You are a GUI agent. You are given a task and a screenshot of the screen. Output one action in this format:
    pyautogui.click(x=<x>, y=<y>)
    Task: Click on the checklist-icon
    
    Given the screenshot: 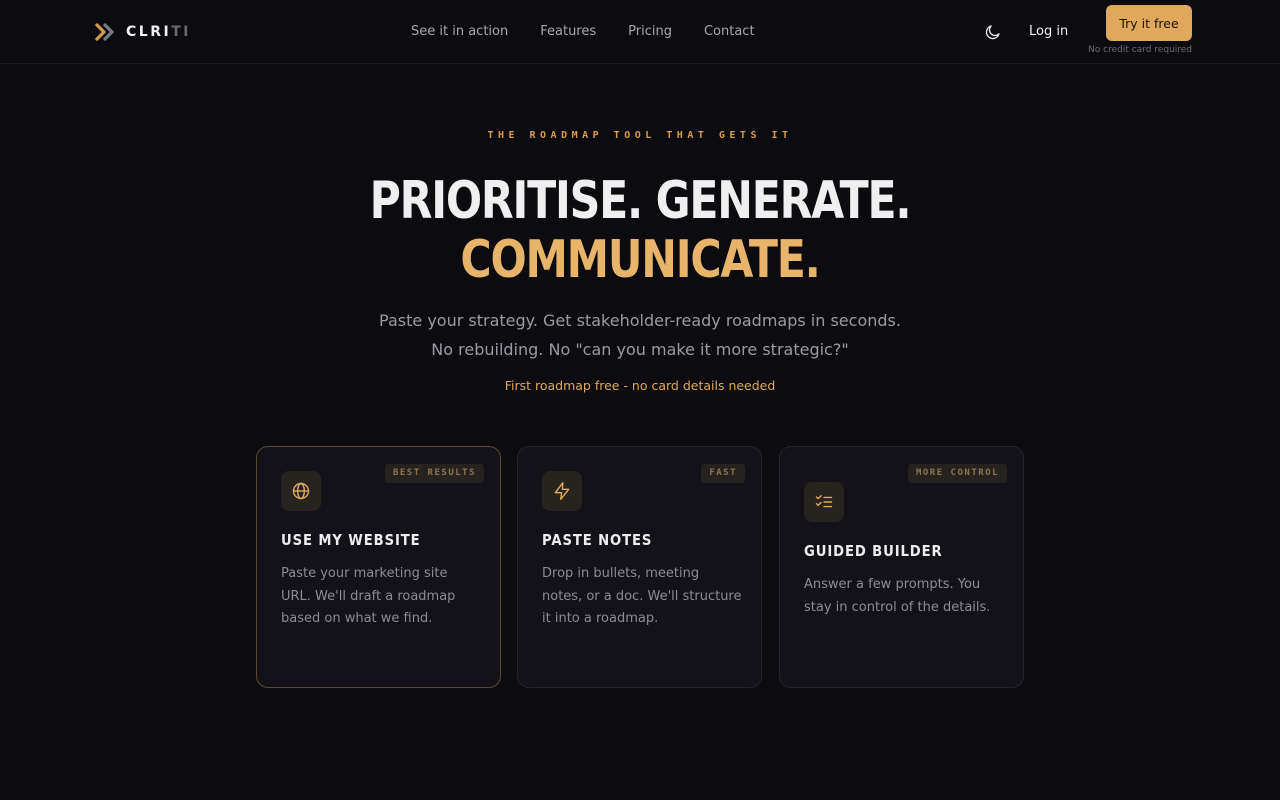 What is the action you would take?
    pyautogui.click(x=824, y=501)
    